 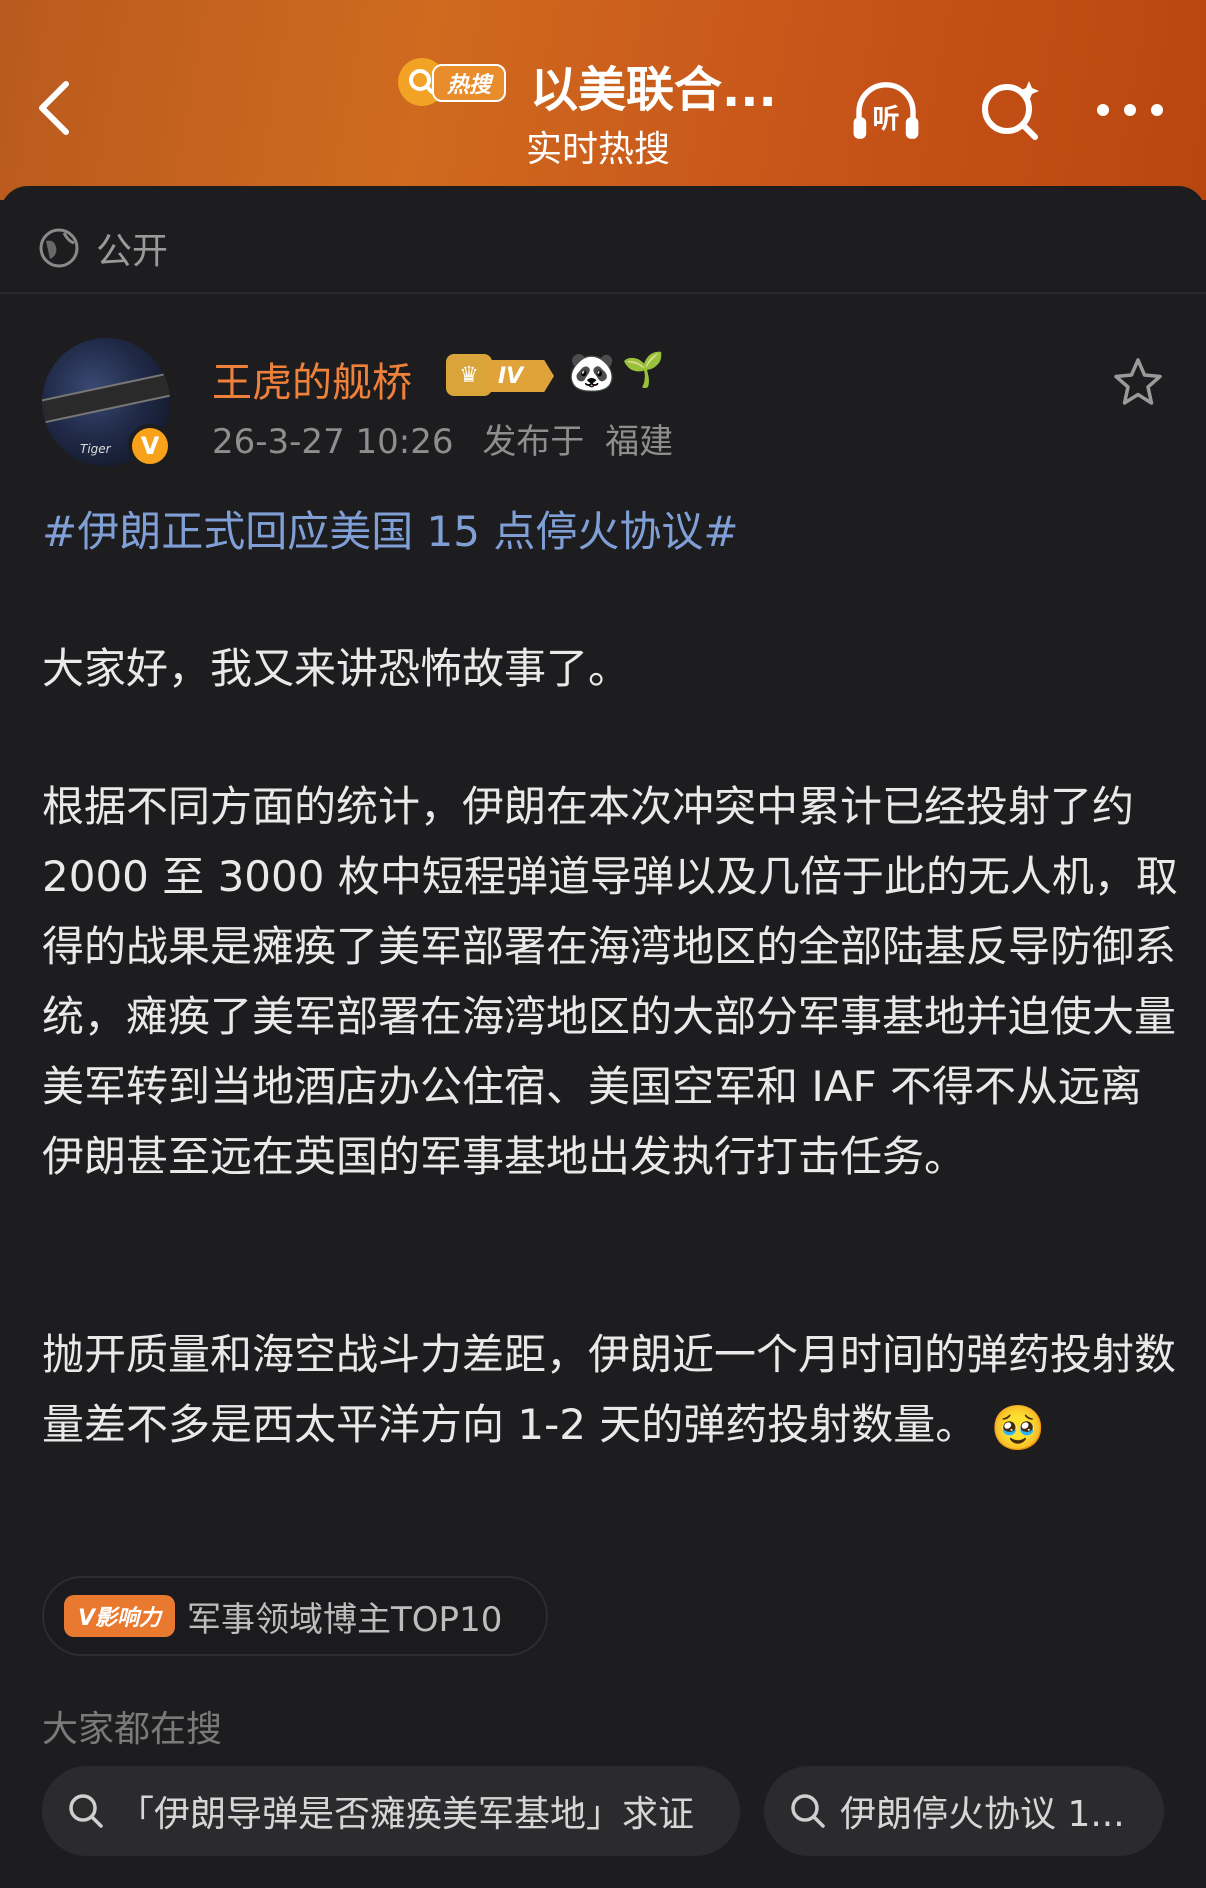 I want to click on page-subtitle: 实时热搜, so click(x=598, y=149).